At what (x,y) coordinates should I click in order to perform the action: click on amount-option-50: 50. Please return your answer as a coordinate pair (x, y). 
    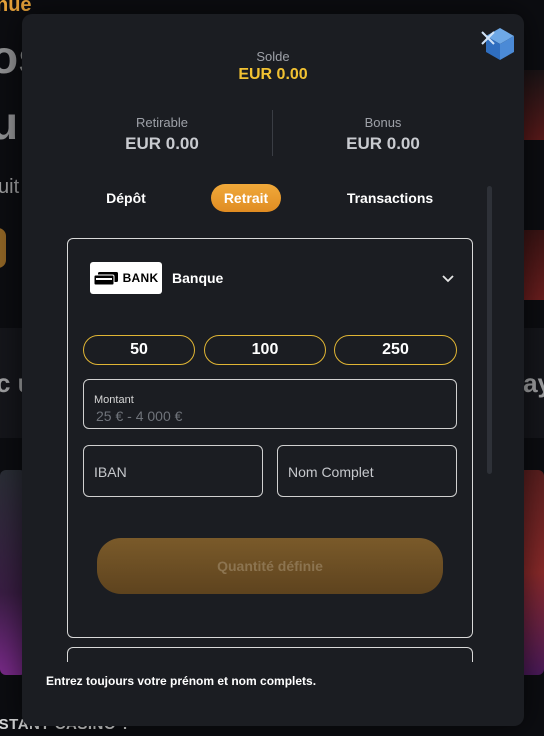
    Looking at the image, I should click on (139, 350).